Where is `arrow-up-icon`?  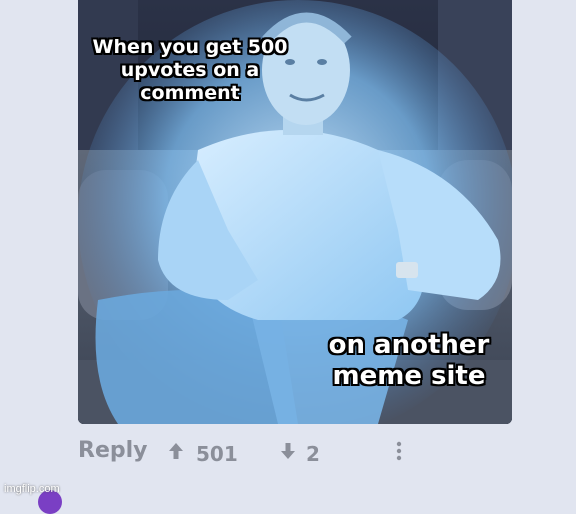
arrow-up-icon is located at coordinates (176, 451).